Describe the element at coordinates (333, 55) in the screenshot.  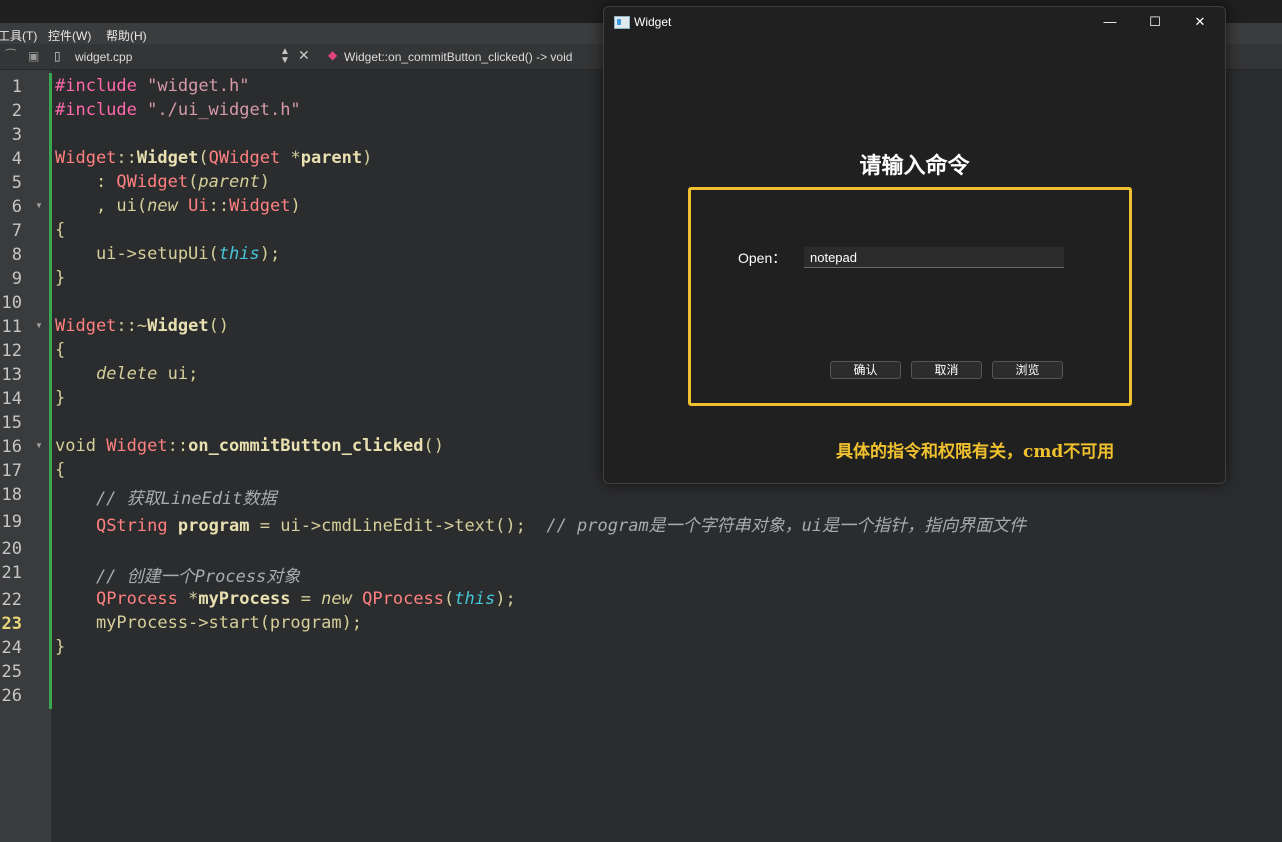
I see `function-icon: ◆` at that location.